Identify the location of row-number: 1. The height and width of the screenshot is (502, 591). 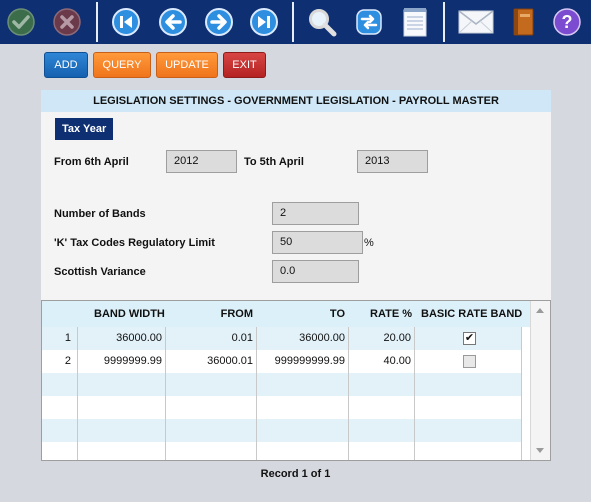
(60, 338).